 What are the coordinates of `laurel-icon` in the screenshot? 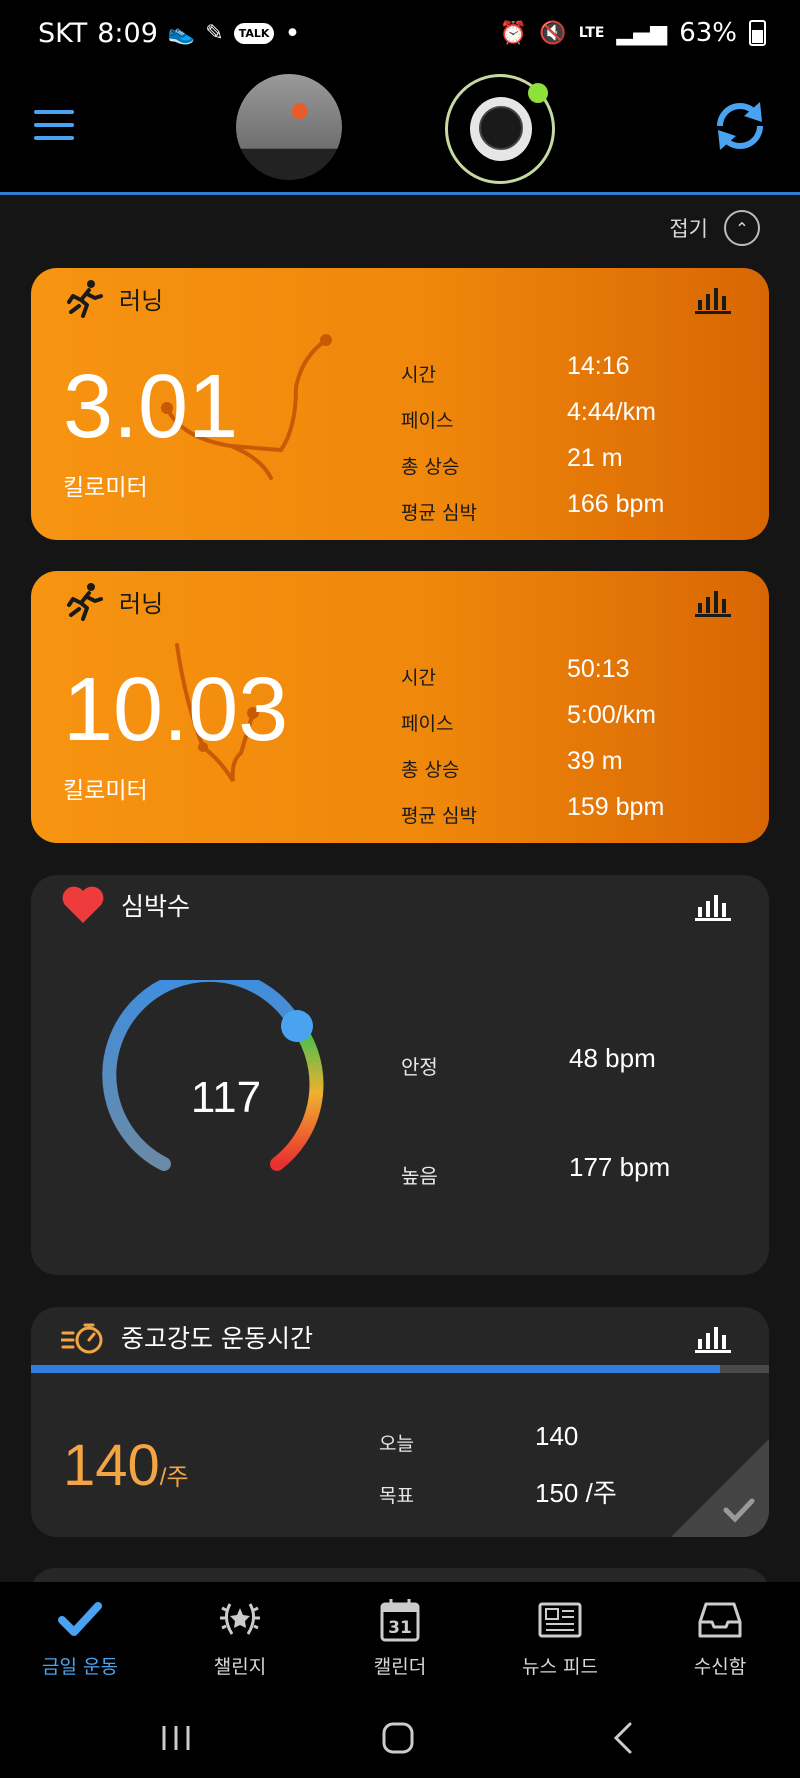 It's located at (240, 1619).